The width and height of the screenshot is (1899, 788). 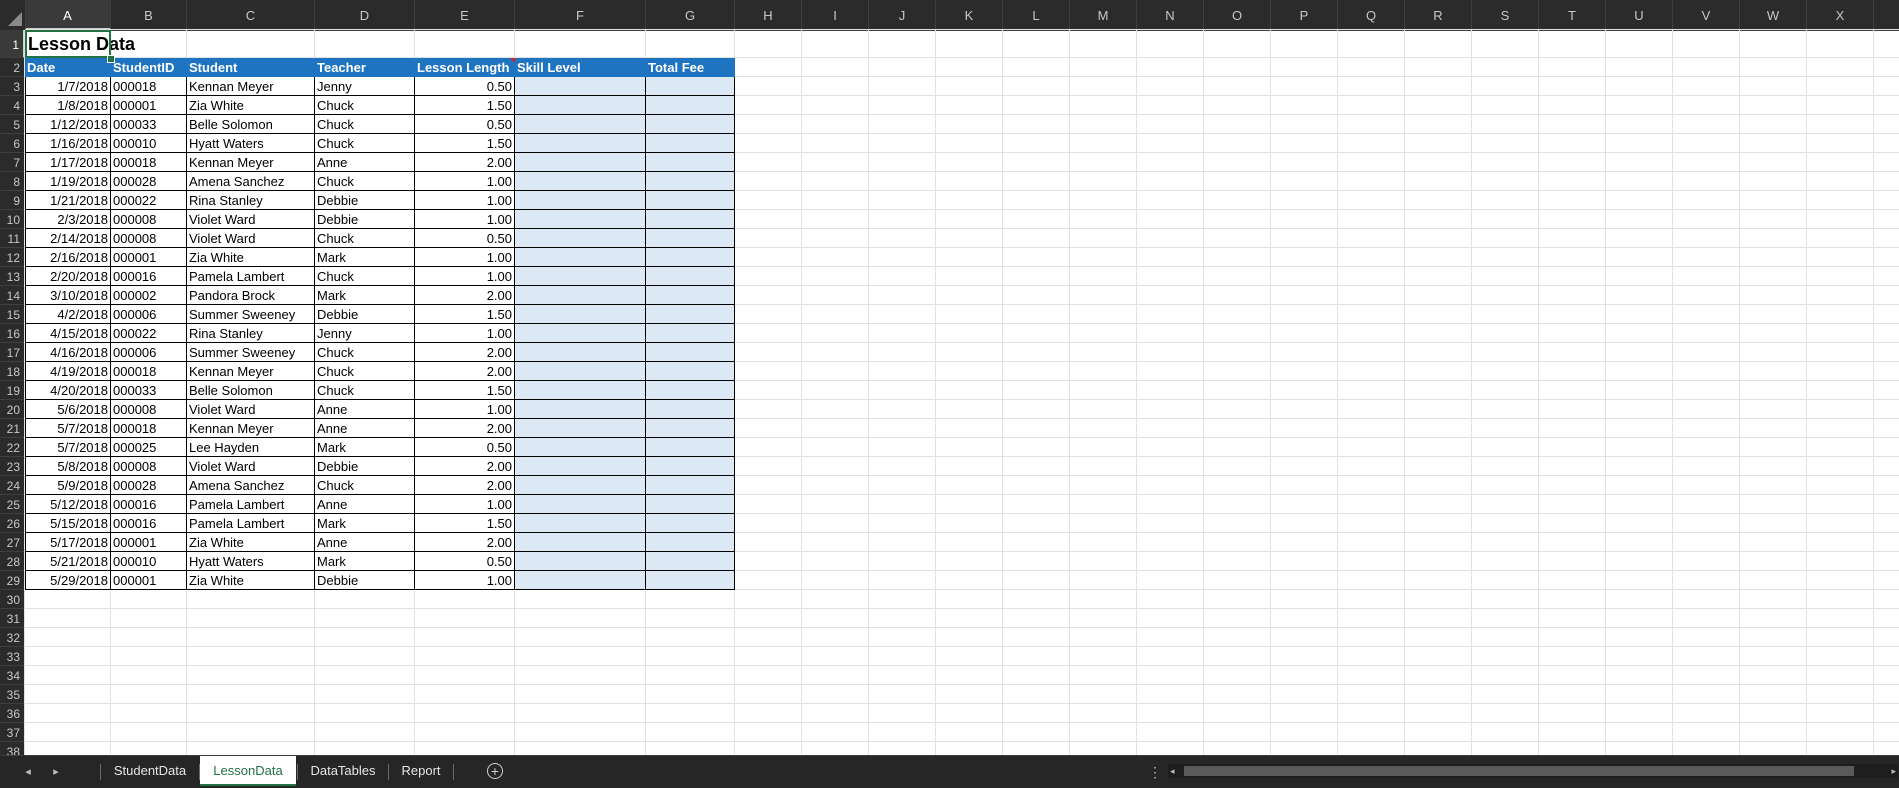 What do you see at coordinates (12, 580) in the screenshot?
I see `row-header-29: 29` at bounding box center [12, 580].